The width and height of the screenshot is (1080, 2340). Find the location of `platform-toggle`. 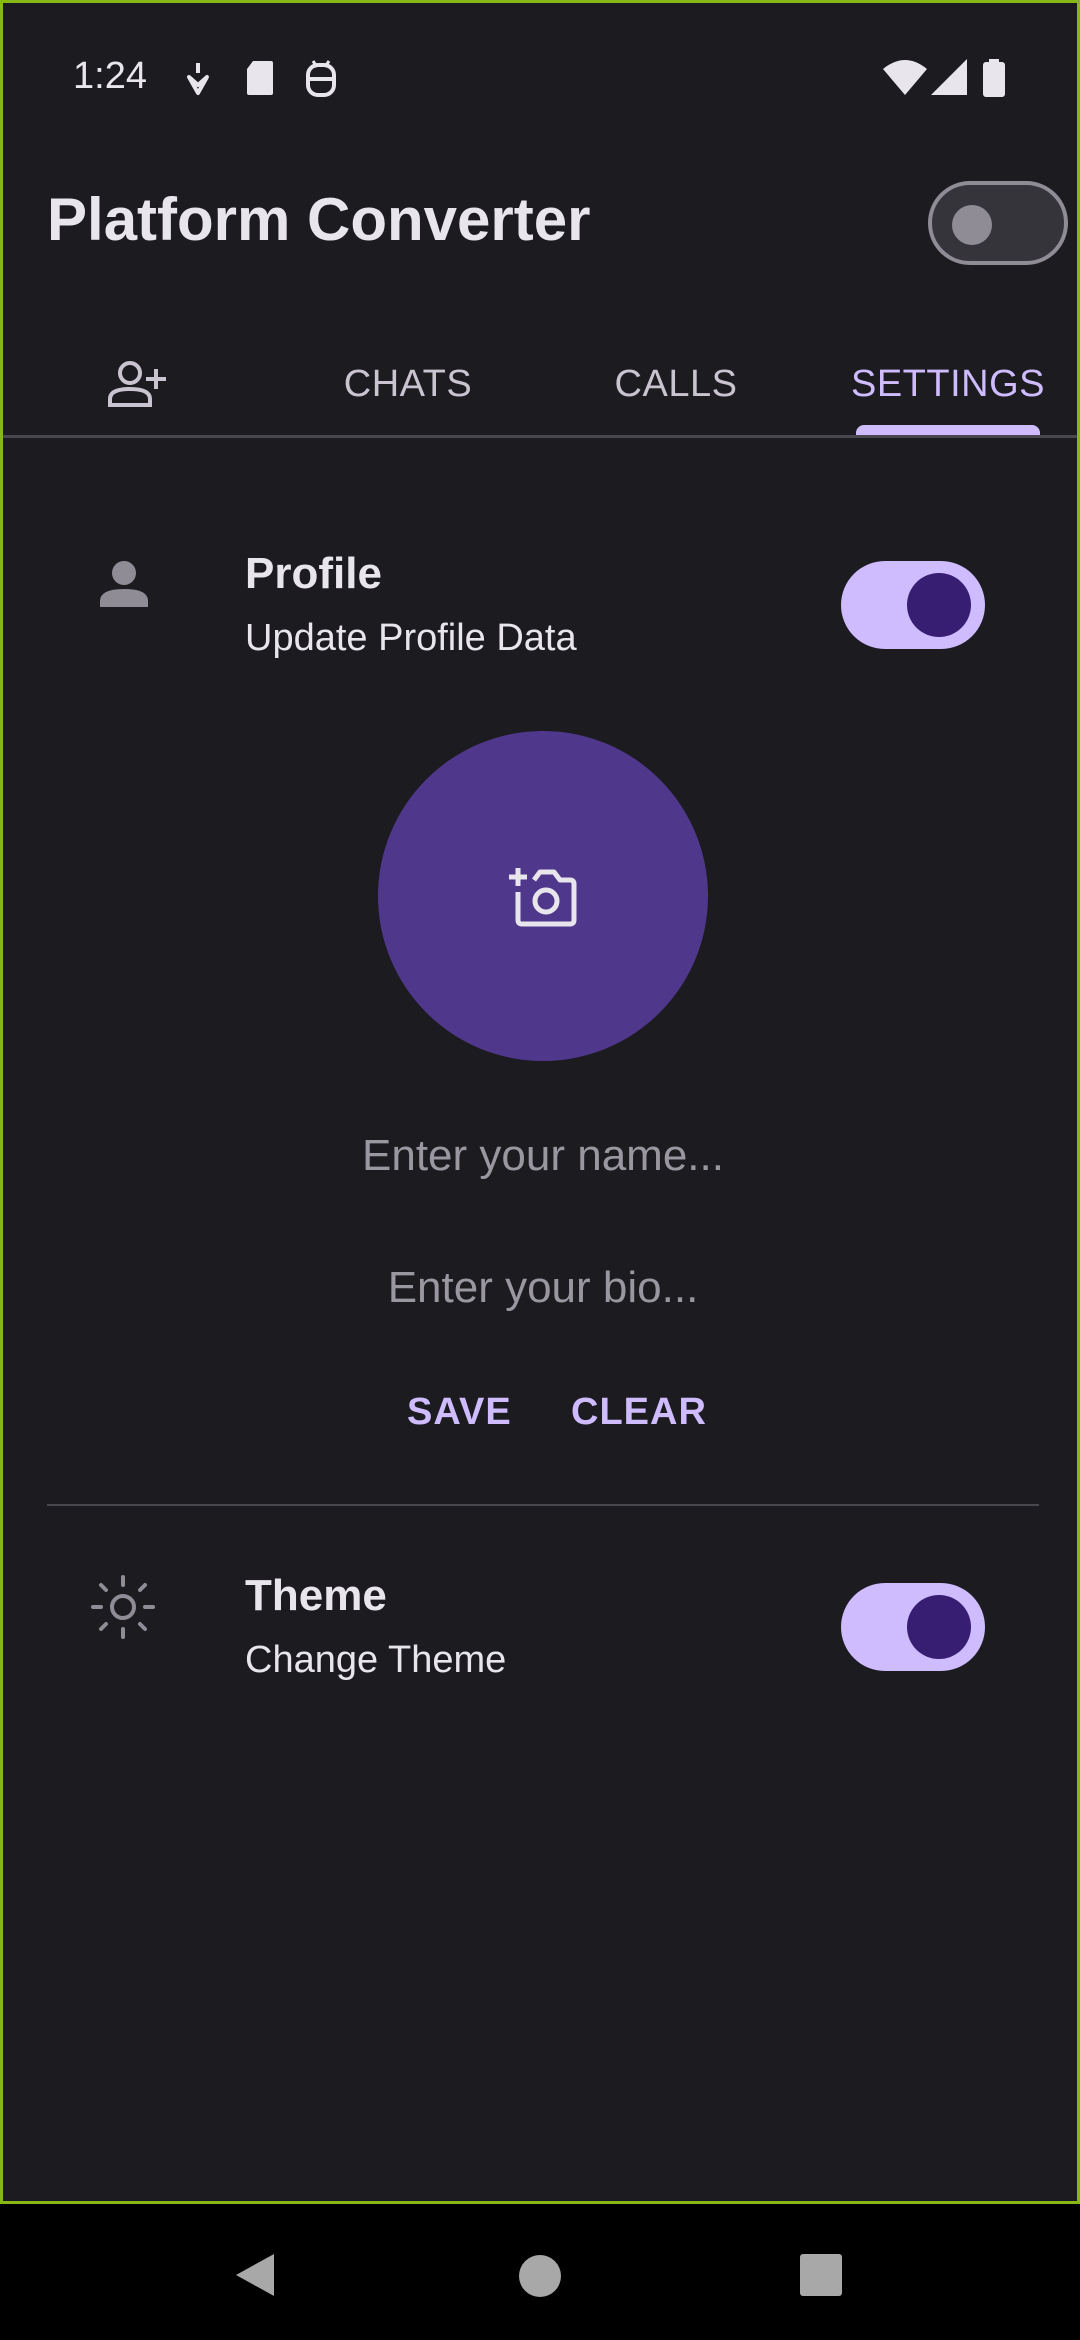

platform-toggle is located at coordinates (998, 223).